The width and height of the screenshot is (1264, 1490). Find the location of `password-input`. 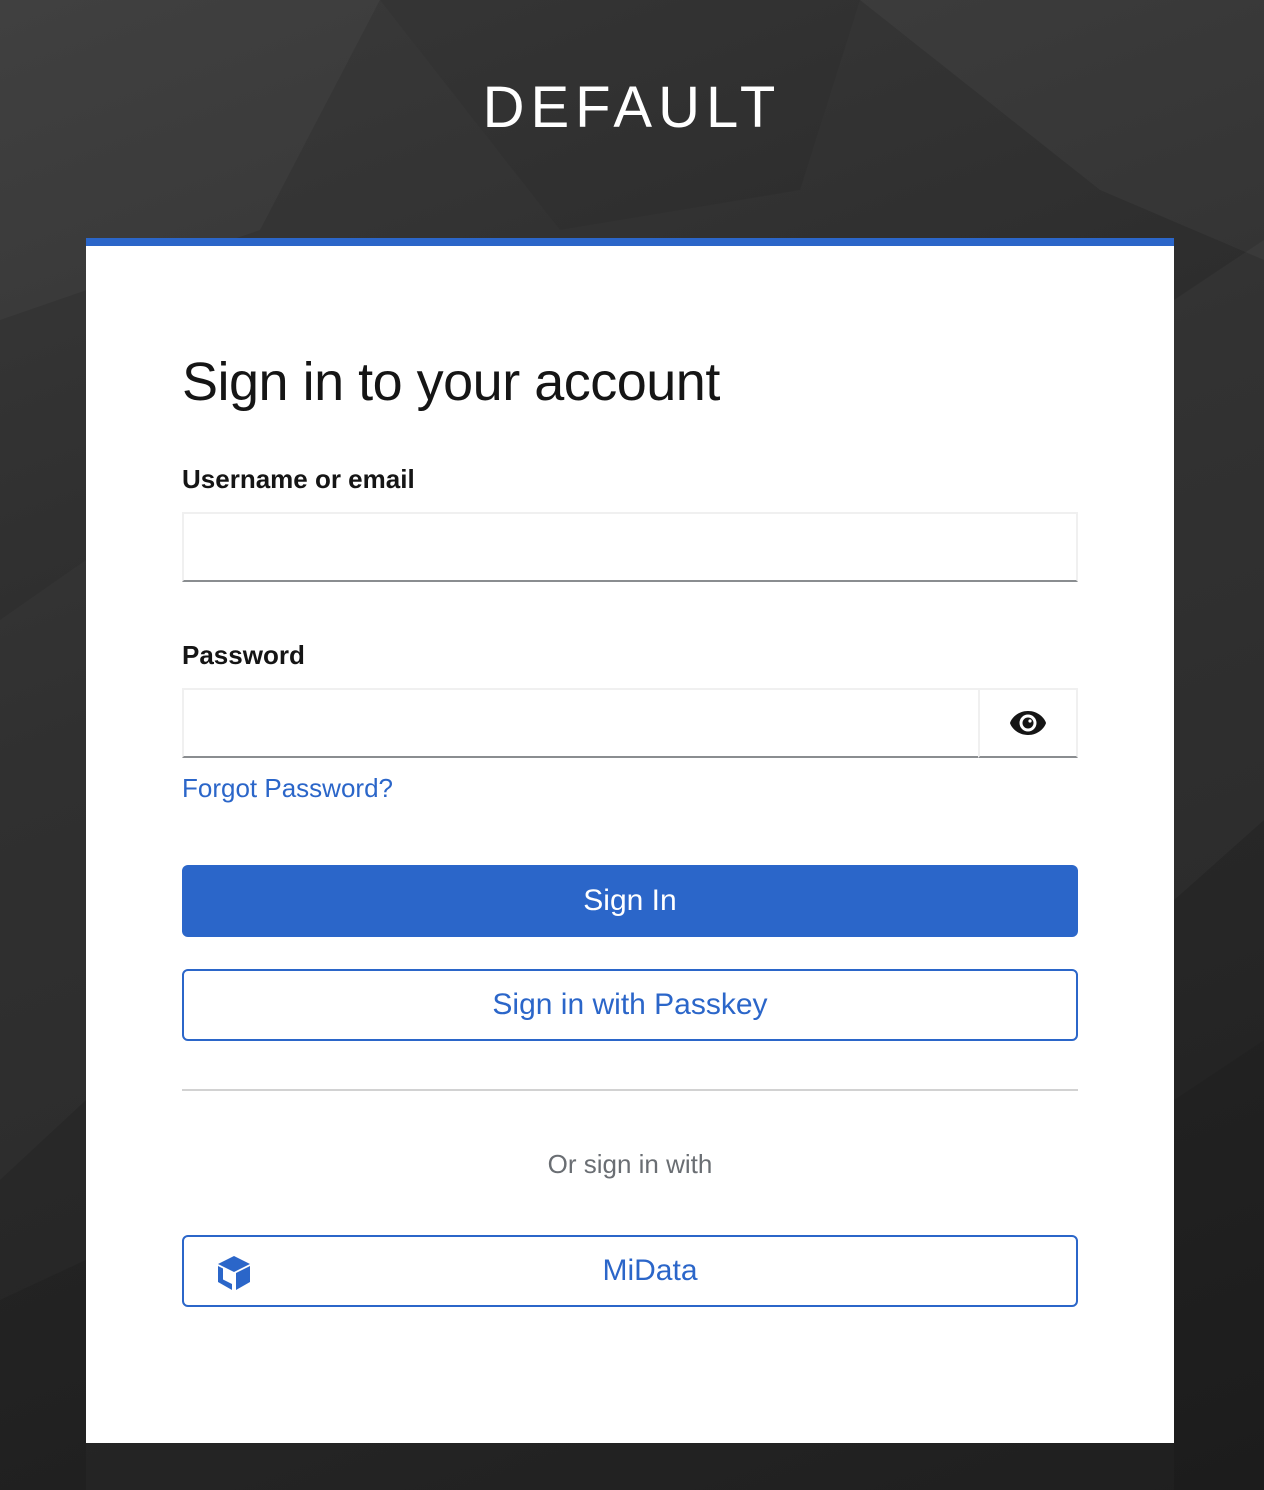

password-input is located at coordinates (581, 723).